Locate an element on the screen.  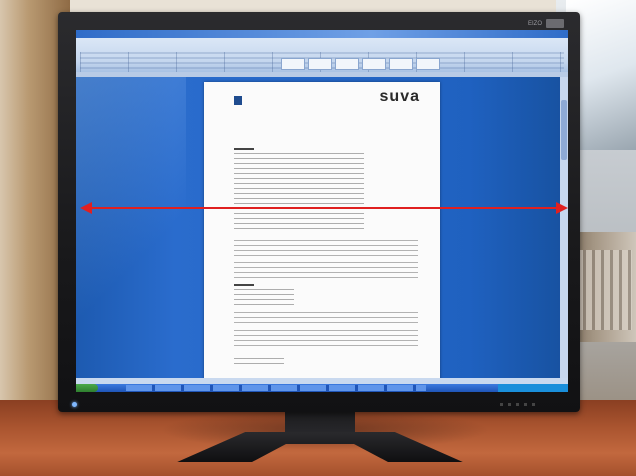
window-titlebar is located at coordinates (322, 34).